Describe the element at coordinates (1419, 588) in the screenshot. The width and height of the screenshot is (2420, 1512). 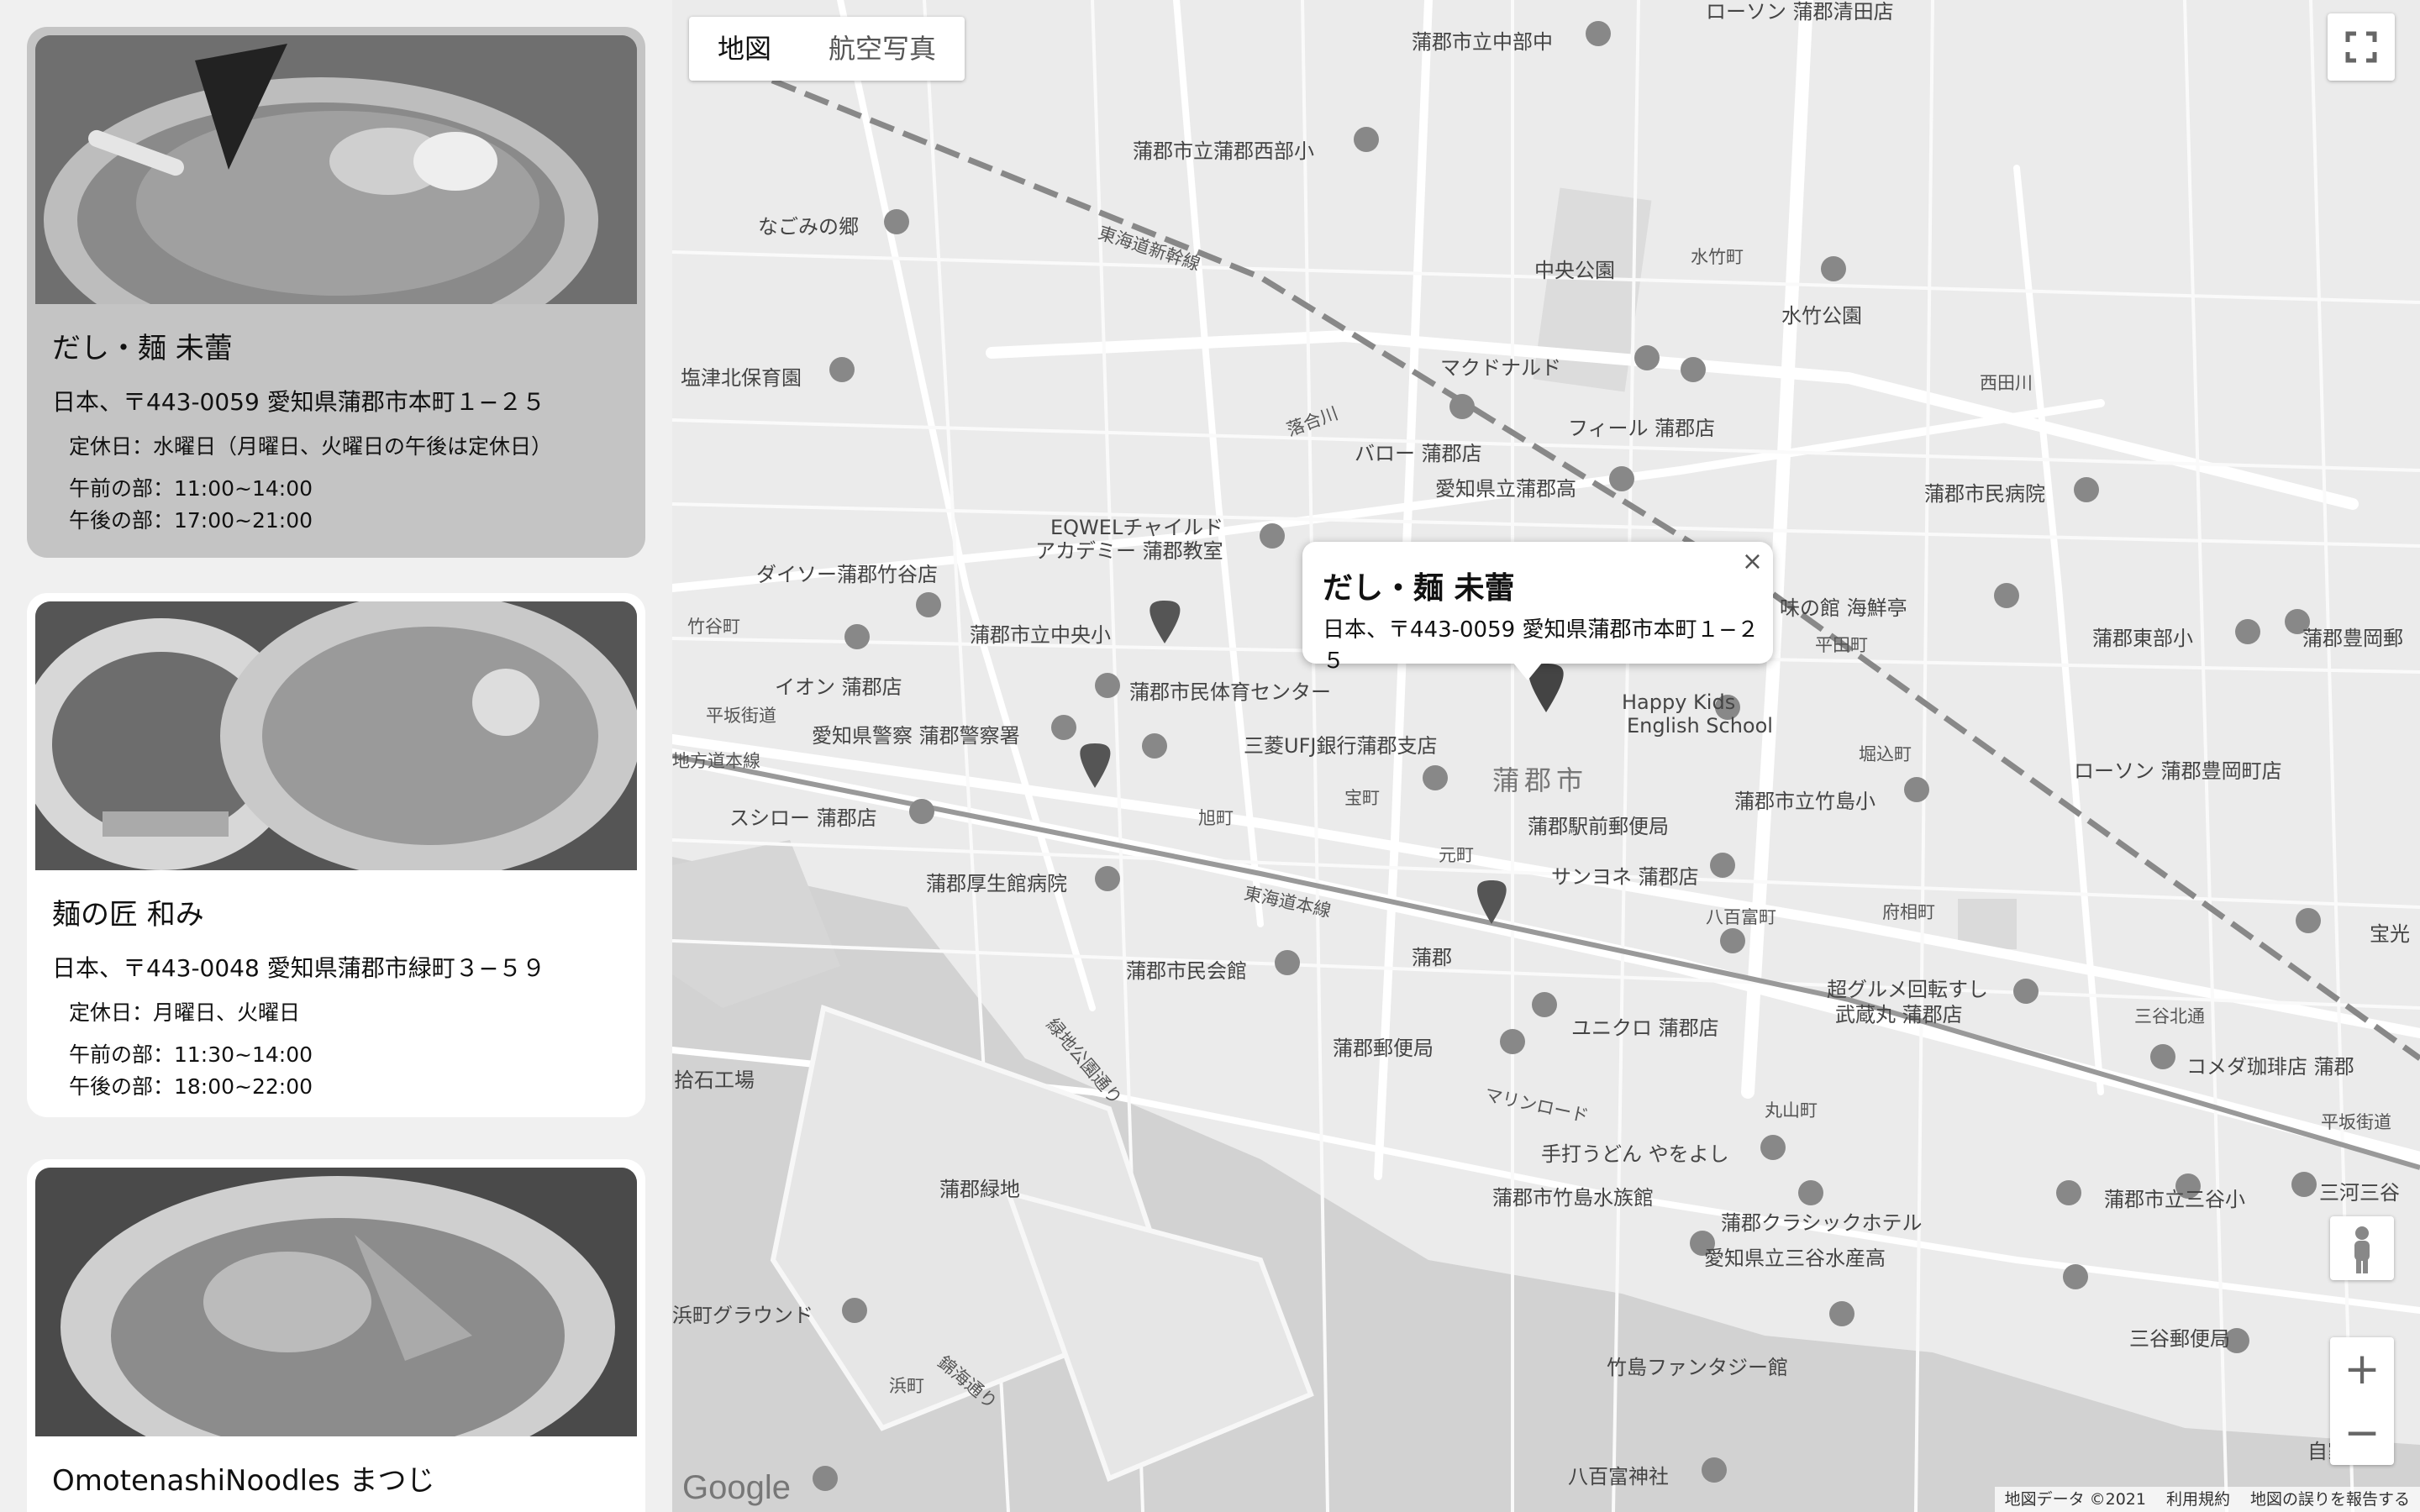
I see `info-title: だし・麺 未蕾` at that location.